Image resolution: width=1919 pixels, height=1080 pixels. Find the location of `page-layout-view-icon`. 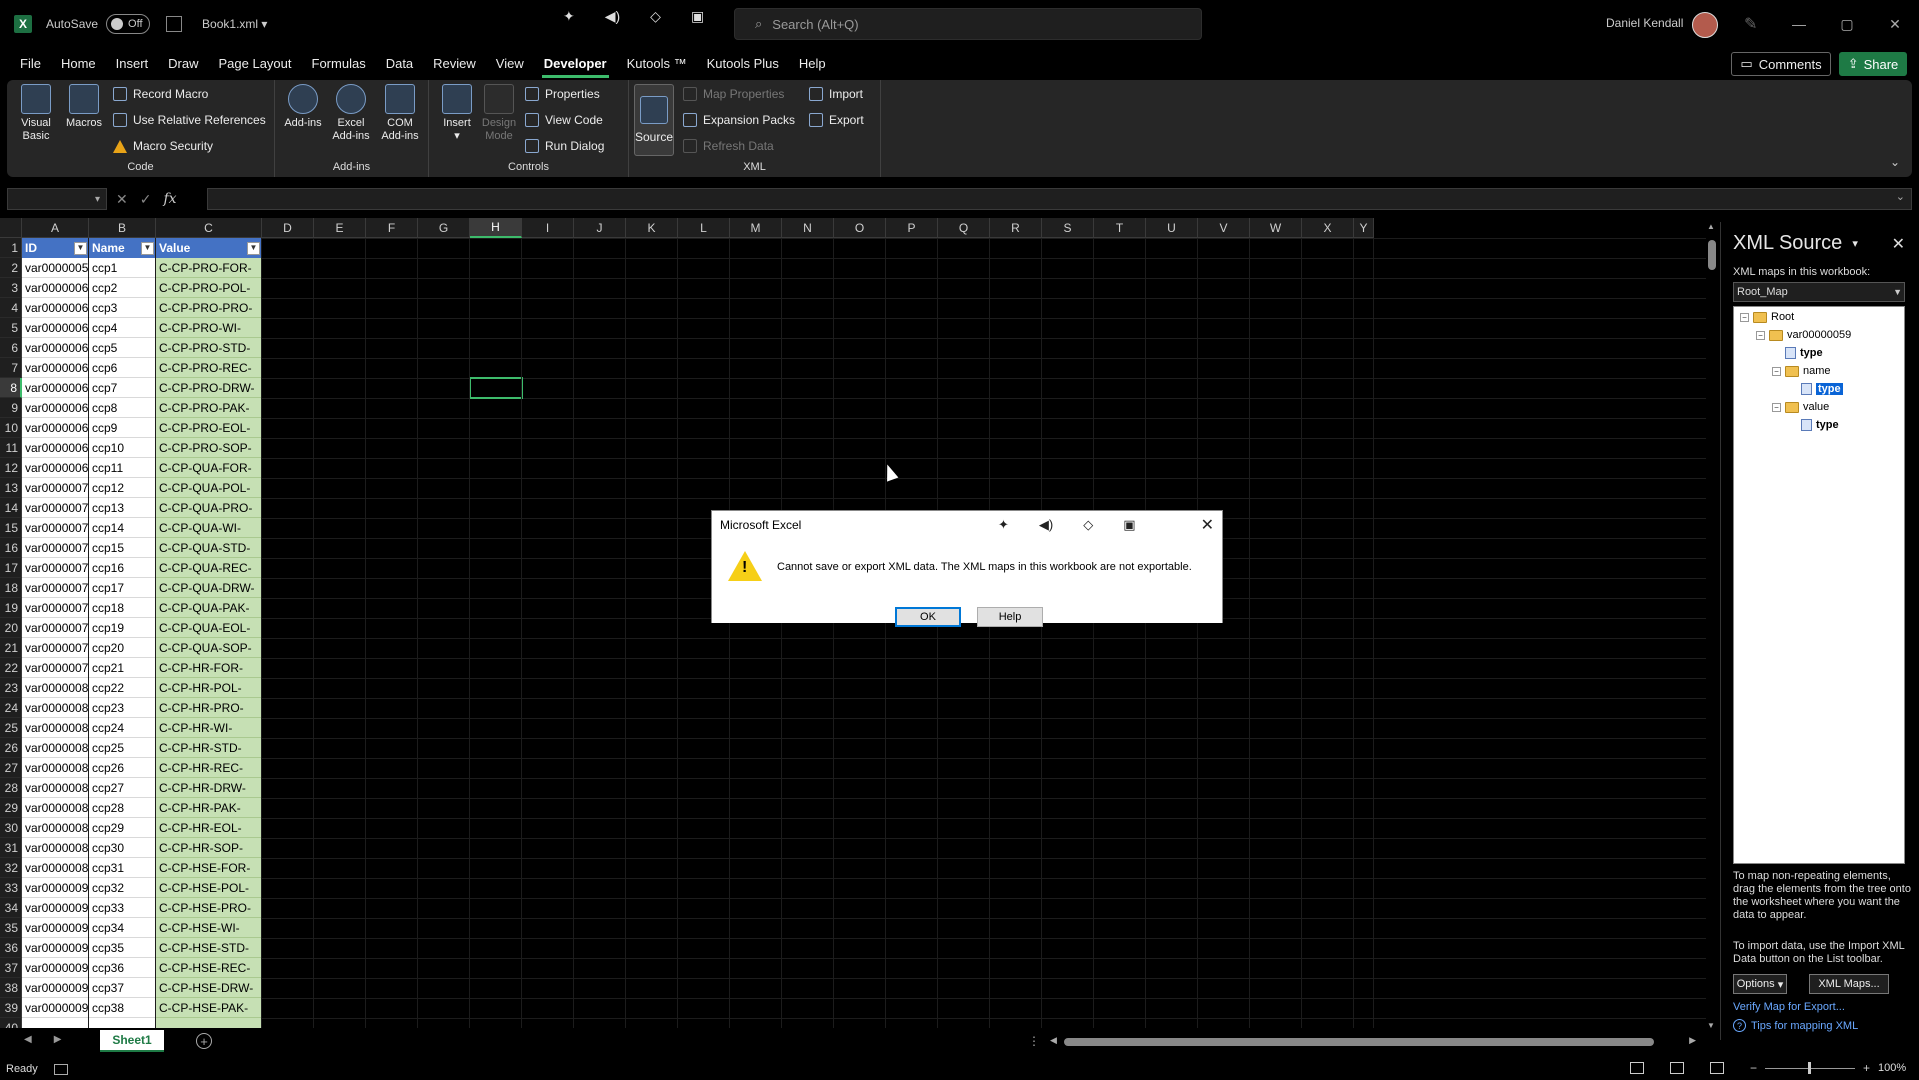

page-layout-view-icon is located at coordinates (1677, 1068).